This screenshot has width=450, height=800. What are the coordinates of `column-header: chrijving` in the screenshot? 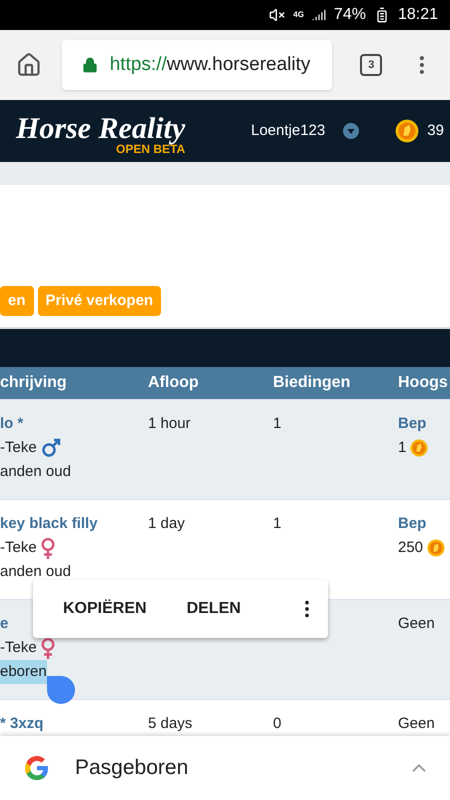 It's located at (74, 383).